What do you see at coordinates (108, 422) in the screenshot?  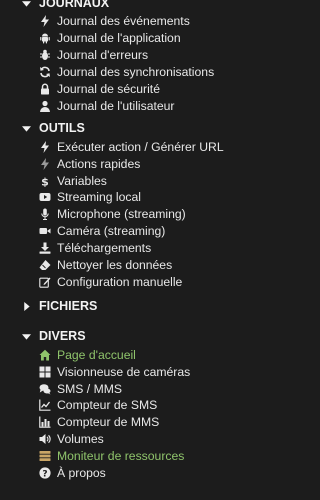 I see `menu-item-label: Compteur de MMS` at bounding box center [108, 422].